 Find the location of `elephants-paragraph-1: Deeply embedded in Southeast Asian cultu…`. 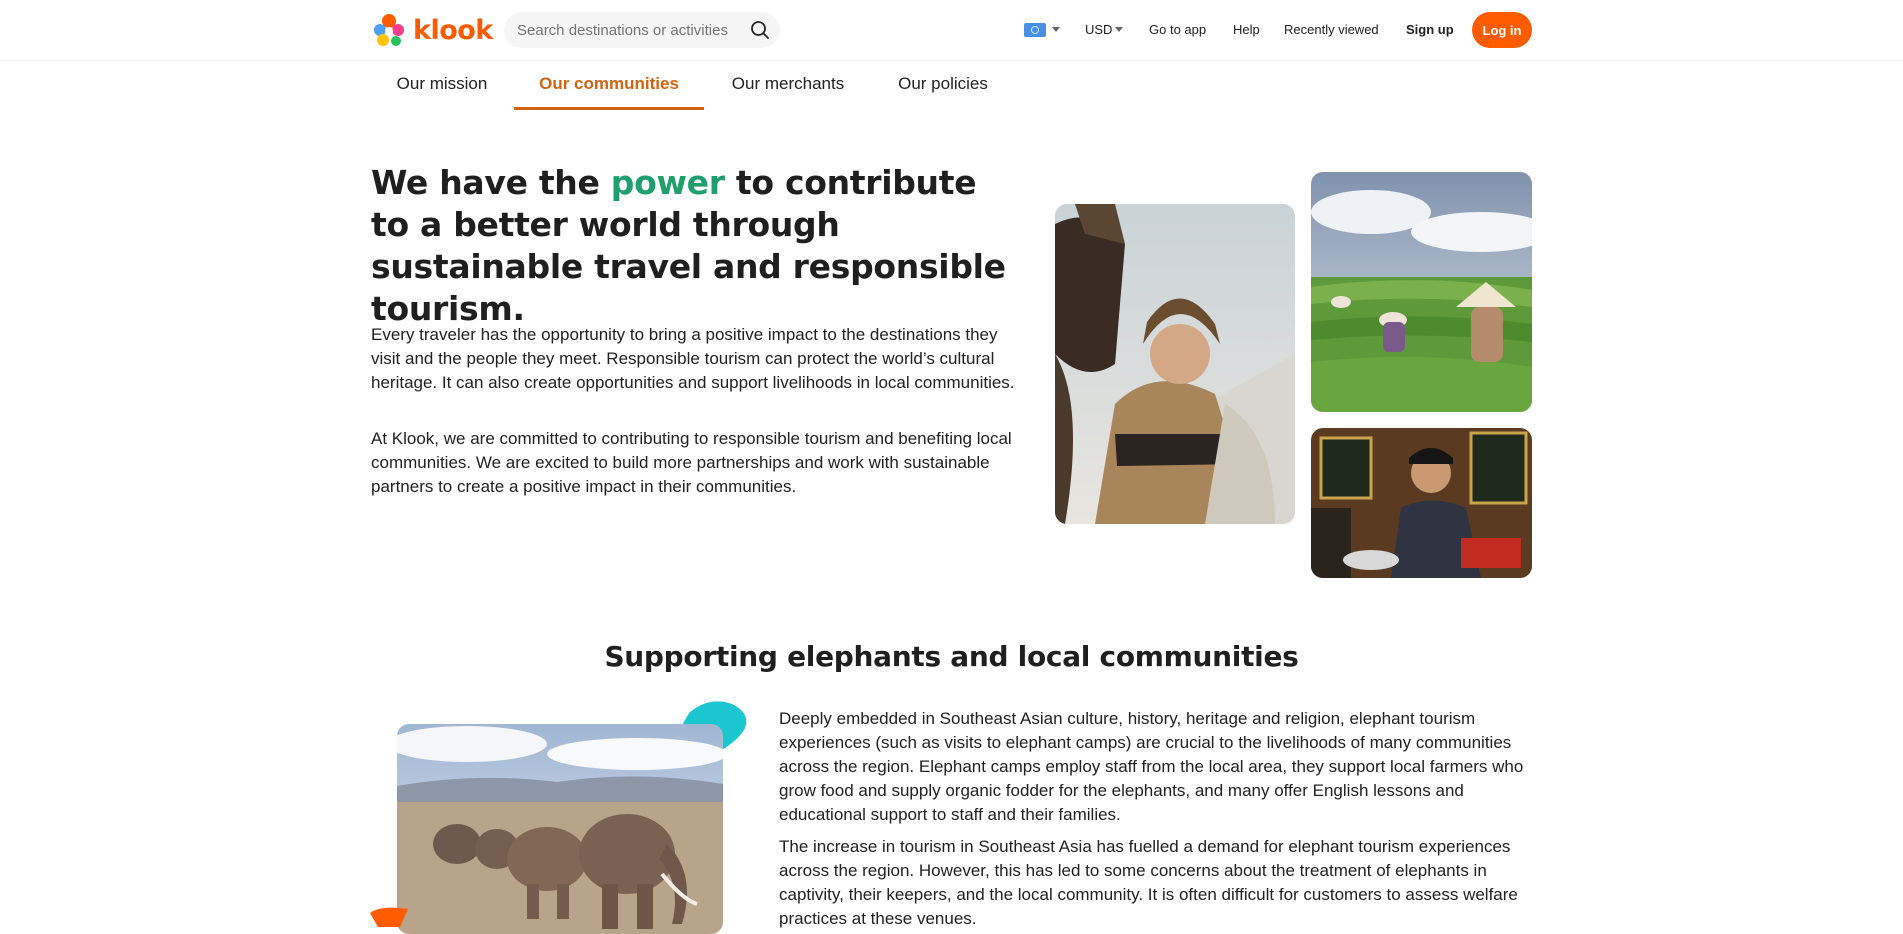

elephants-paragraph-1: Deeply embedded in Southeast Asian cultu… is located at coordinates (1151, 766).